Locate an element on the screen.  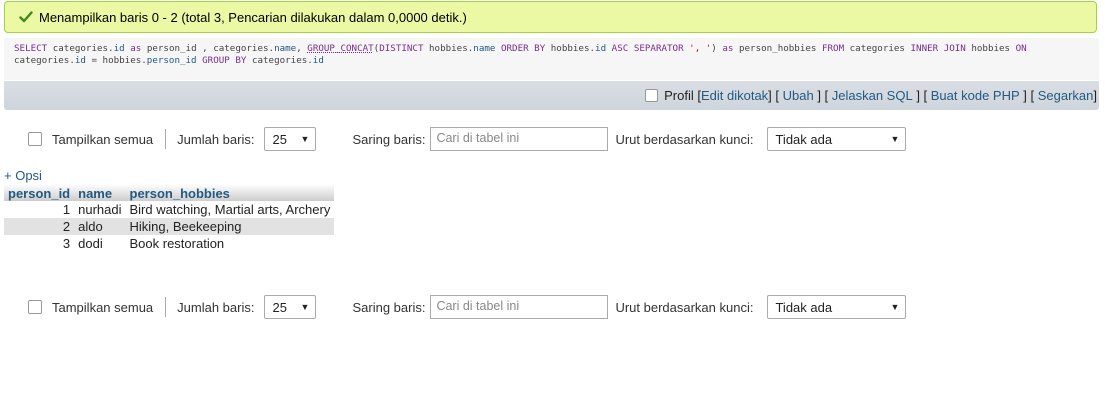
create-php-code-link: Buat kode PHP is located at coordinates (975, 95).